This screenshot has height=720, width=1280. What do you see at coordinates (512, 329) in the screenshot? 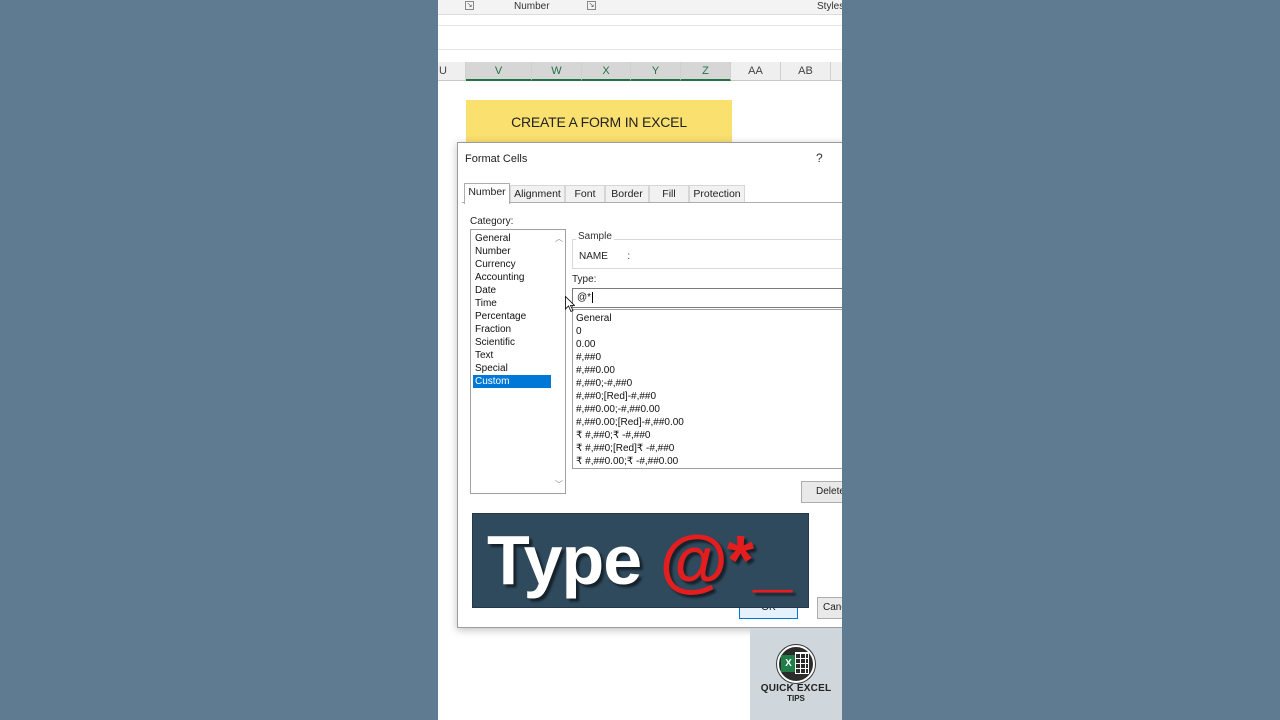
I see `category-item-fraction: Fraction` at bounding box center [512, 329].